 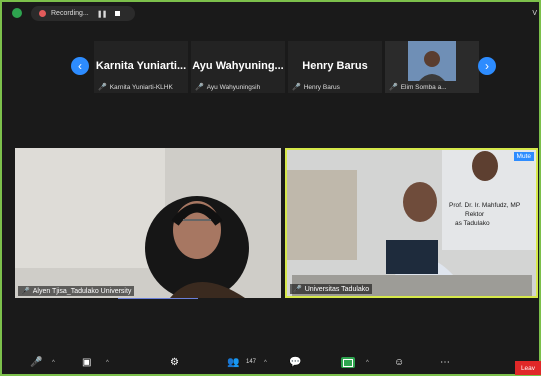 I want to click on active-speaker-underline, so click(x=158, y=298).